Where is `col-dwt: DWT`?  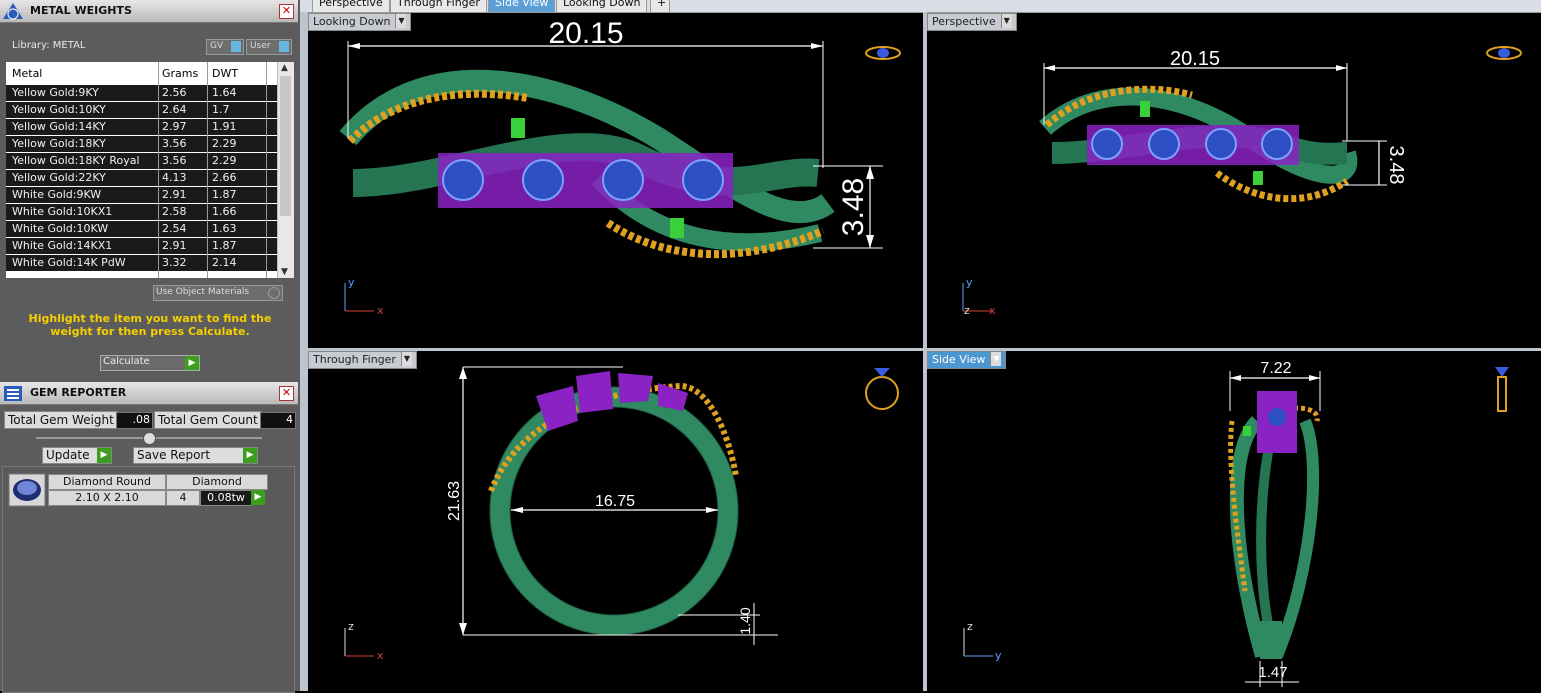
col-dwt: DWT is located at coordinates (225, 73).